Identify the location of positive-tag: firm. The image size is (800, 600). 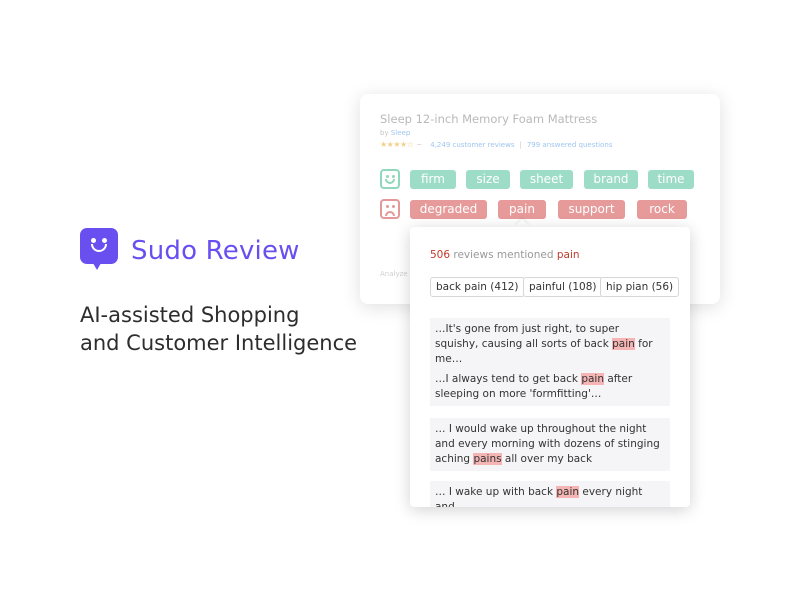
(433, 179).